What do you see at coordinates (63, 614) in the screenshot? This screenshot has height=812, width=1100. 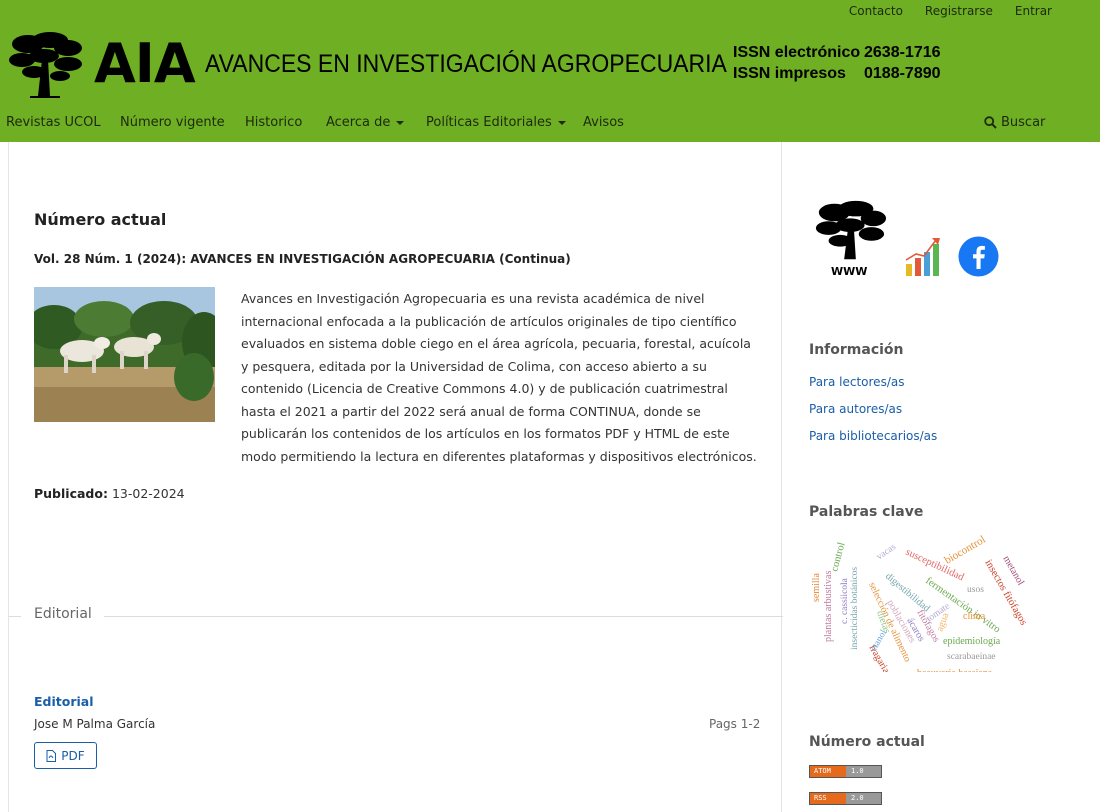 I see `section-title: Editorial` at bounding box center [63, 614].